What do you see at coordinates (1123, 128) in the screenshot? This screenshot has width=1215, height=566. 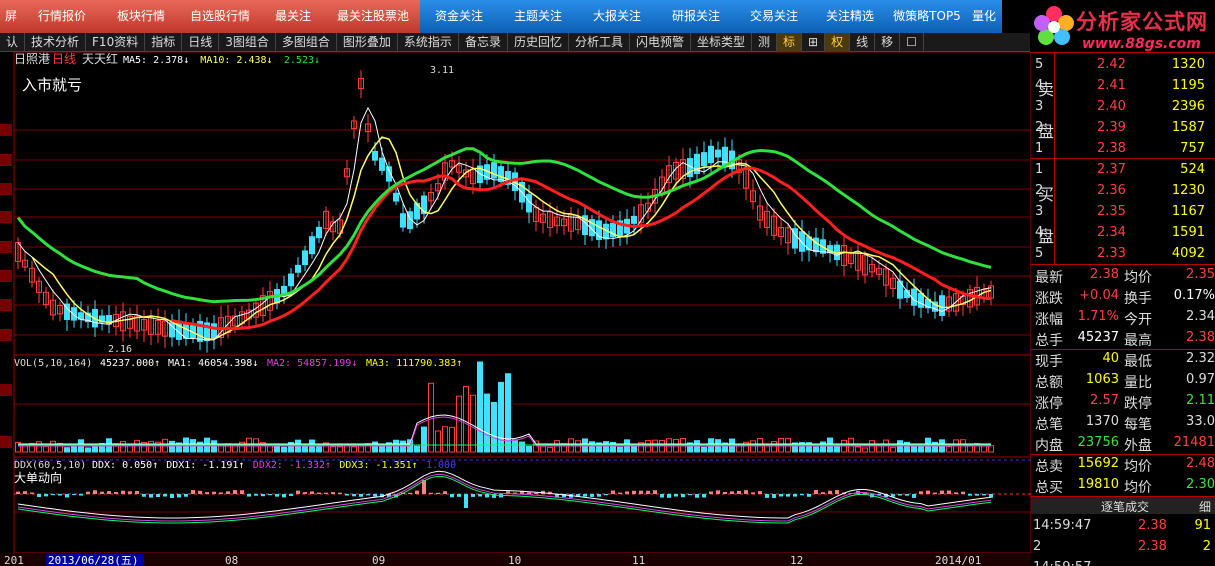 I see `orderbook-row: 2 2.39 1587` at bounding box center [1123, 128].